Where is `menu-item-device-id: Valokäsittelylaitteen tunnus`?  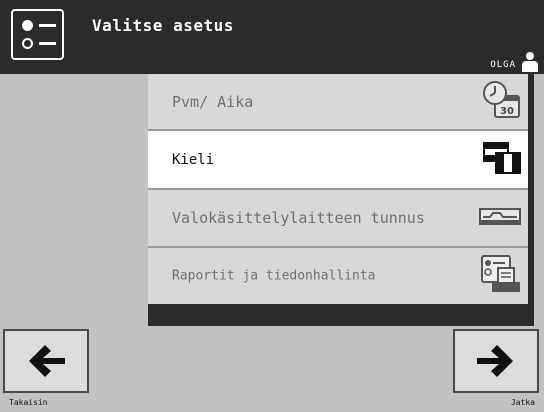
menu-item-device-id: Valokäsittelylaitteen tunnus is located at coordinates (338, 219).